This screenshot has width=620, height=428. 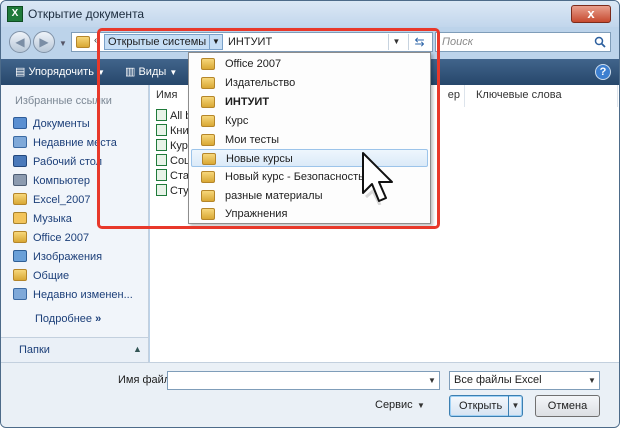 What do you see at coordinates (544, 96) in the screenshot?
I see `column-header-keywords: Ключевые слова` at bounding box center [544, 96].